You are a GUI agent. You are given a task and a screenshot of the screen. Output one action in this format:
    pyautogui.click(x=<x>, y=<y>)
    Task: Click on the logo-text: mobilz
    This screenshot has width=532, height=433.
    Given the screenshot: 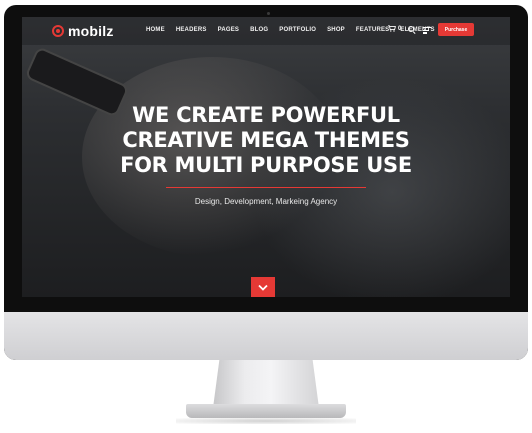 What is the action you would take?
    pyautogui.click(x=91, y=31)
    